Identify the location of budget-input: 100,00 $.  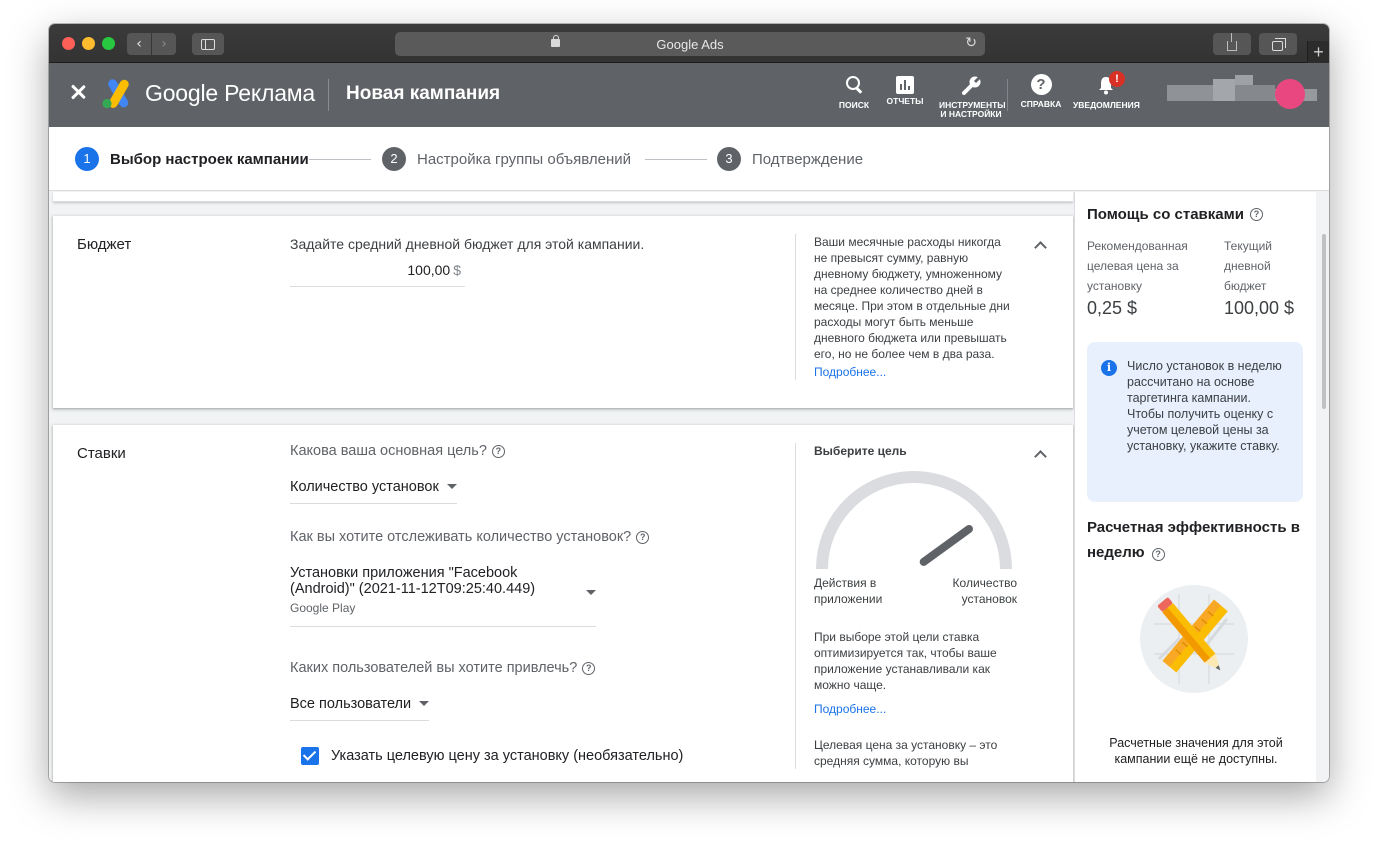
(377, 273).